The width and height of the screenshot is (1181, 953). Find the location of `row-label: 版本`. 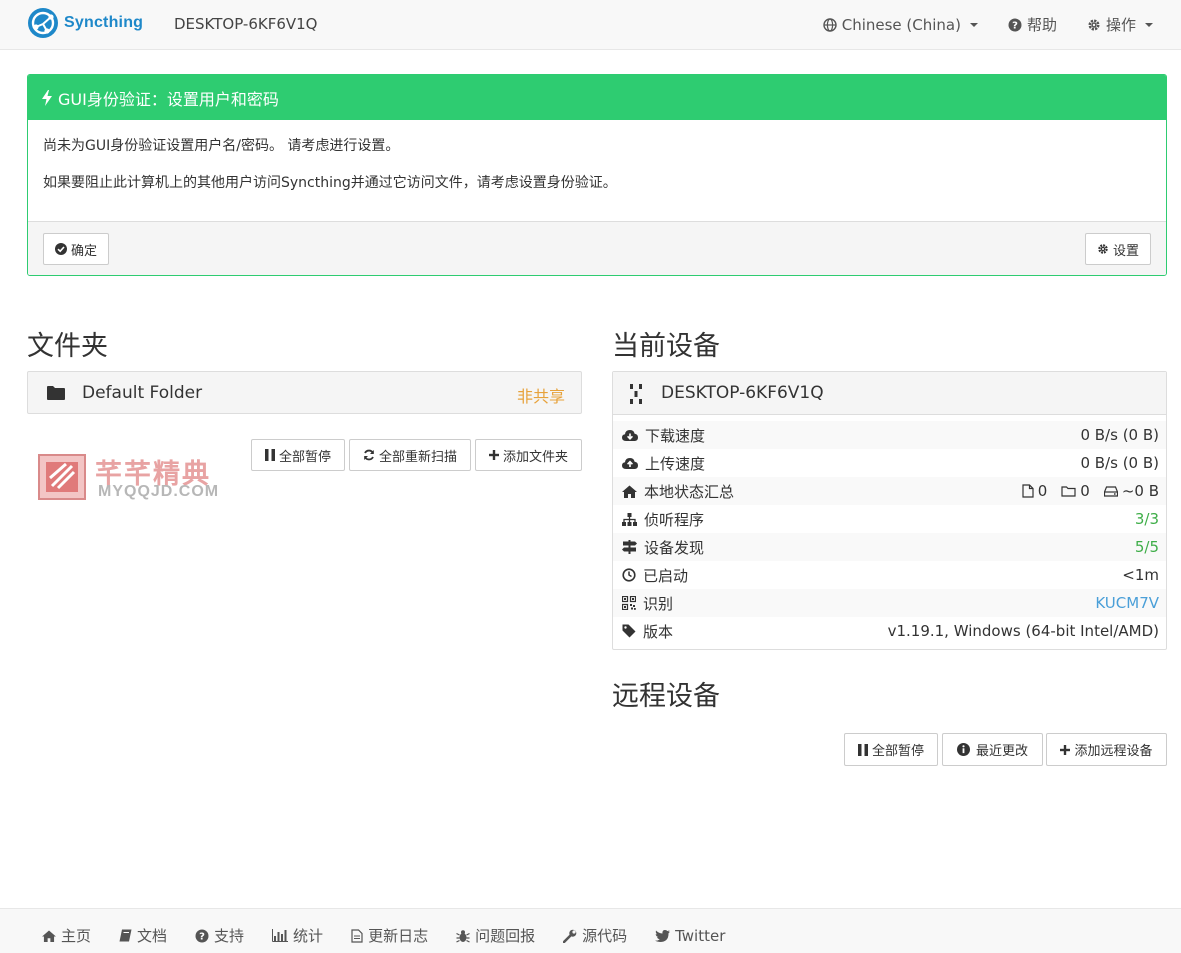

row-label: 版本 is located at coordinates (658, 631).